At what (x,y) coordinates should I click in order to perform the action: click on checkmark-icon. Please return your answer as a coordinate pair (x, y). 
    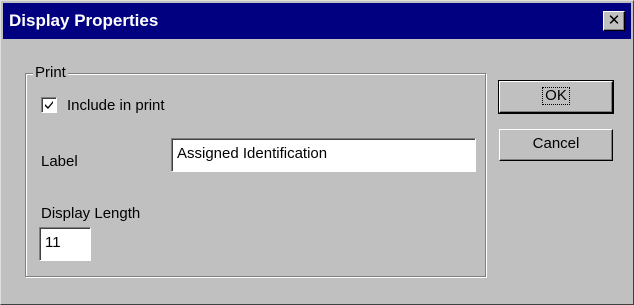
    Looking at the image, I should click on (49, 105).